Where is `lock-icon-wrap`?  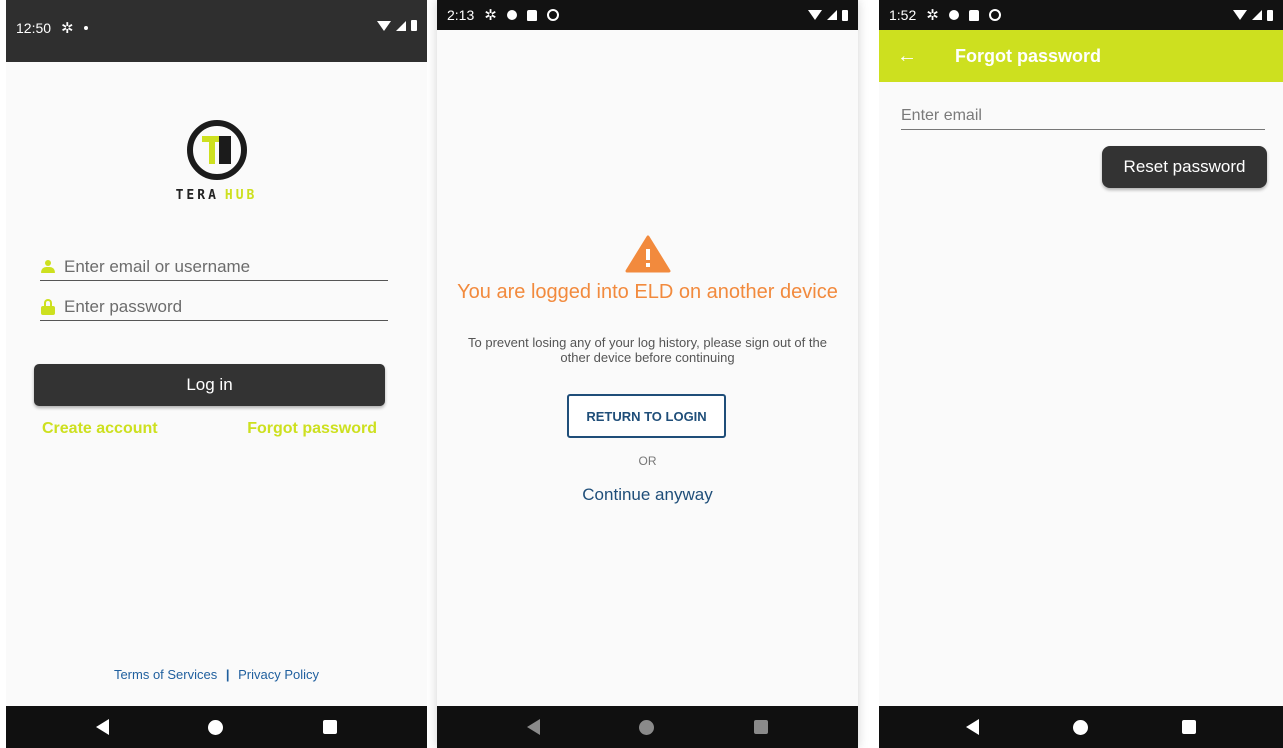
lock-icon-wrap is located at coordinates (48, 307).